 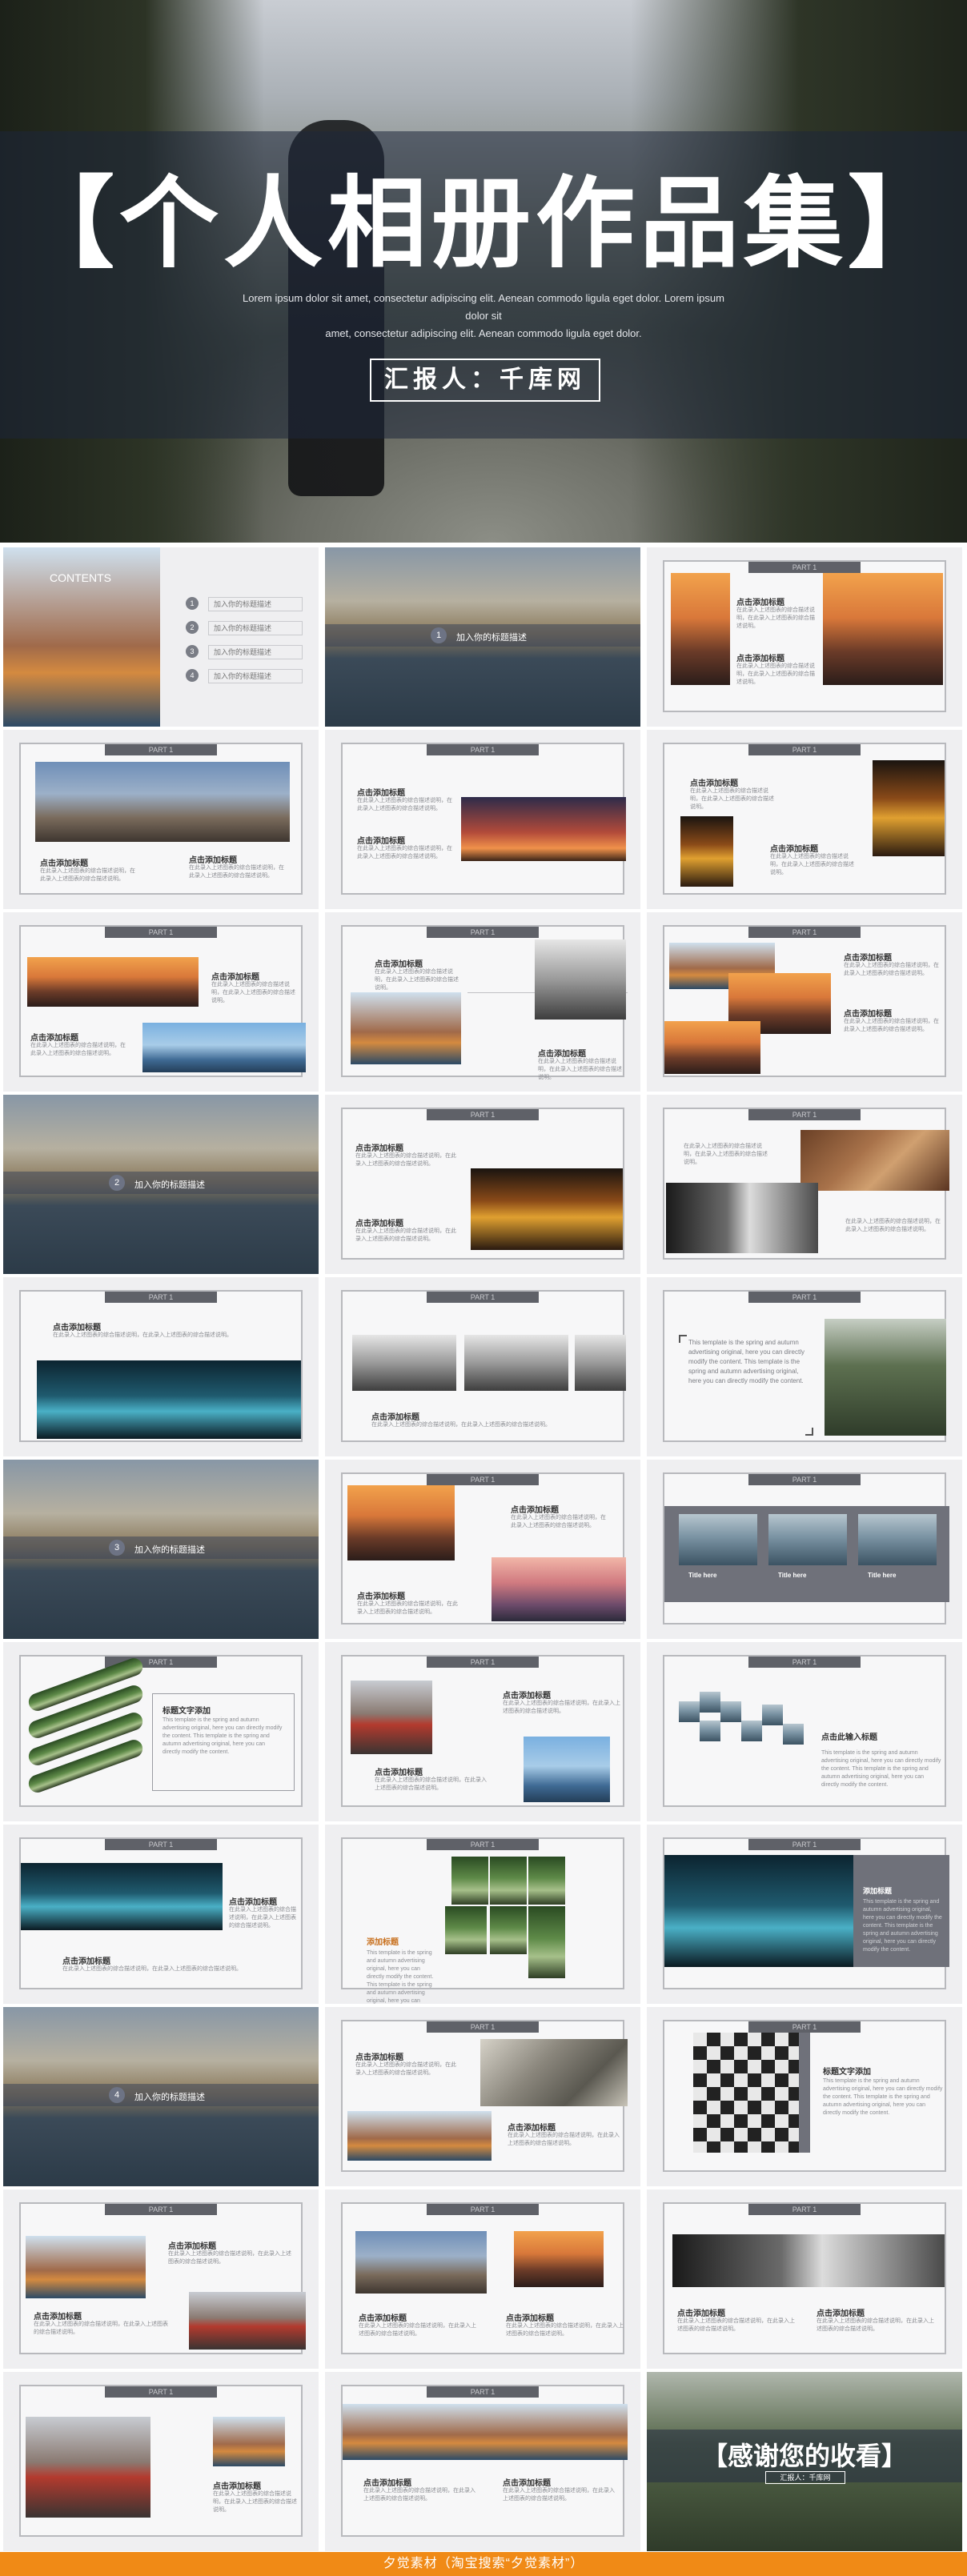 I want to click on photo-title: Title here, so click(x=883, y=1575).